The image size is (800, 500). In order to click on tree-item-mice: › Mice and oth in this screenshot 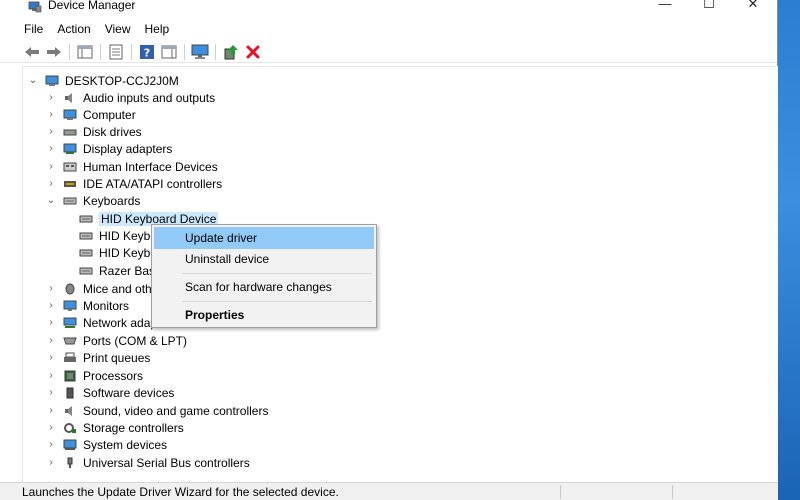, I will do `click(98, 288)`.